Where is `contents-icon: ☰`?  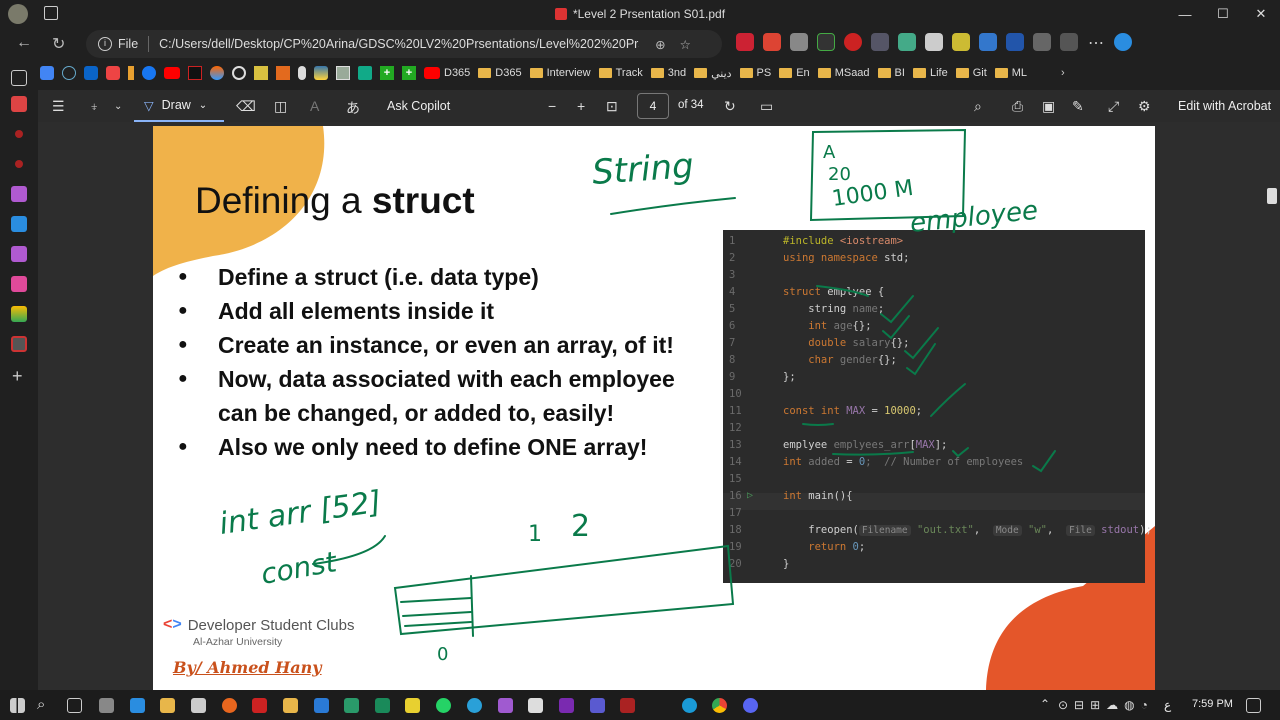
contents-icon: ☰ is located at coordinates (58, 106).